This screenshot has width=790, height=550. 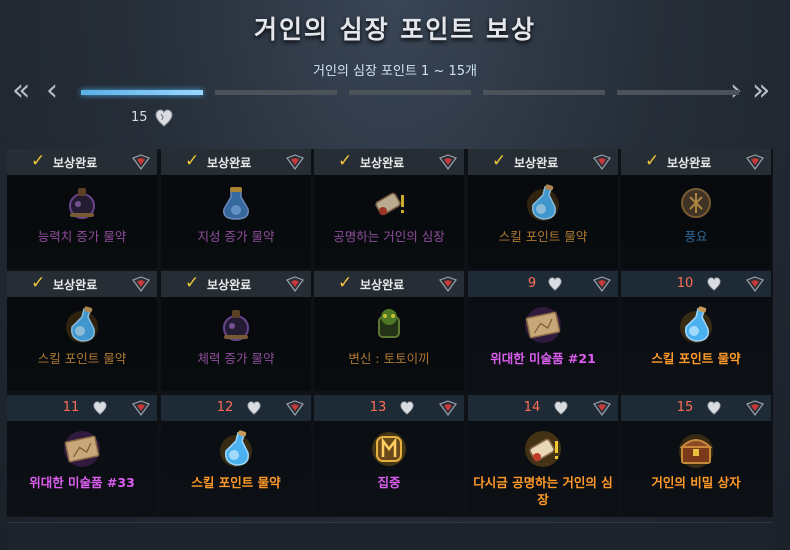 I want to click on reward-cell: 15 거인의 비밀 상자, so click(x=696, y=455).